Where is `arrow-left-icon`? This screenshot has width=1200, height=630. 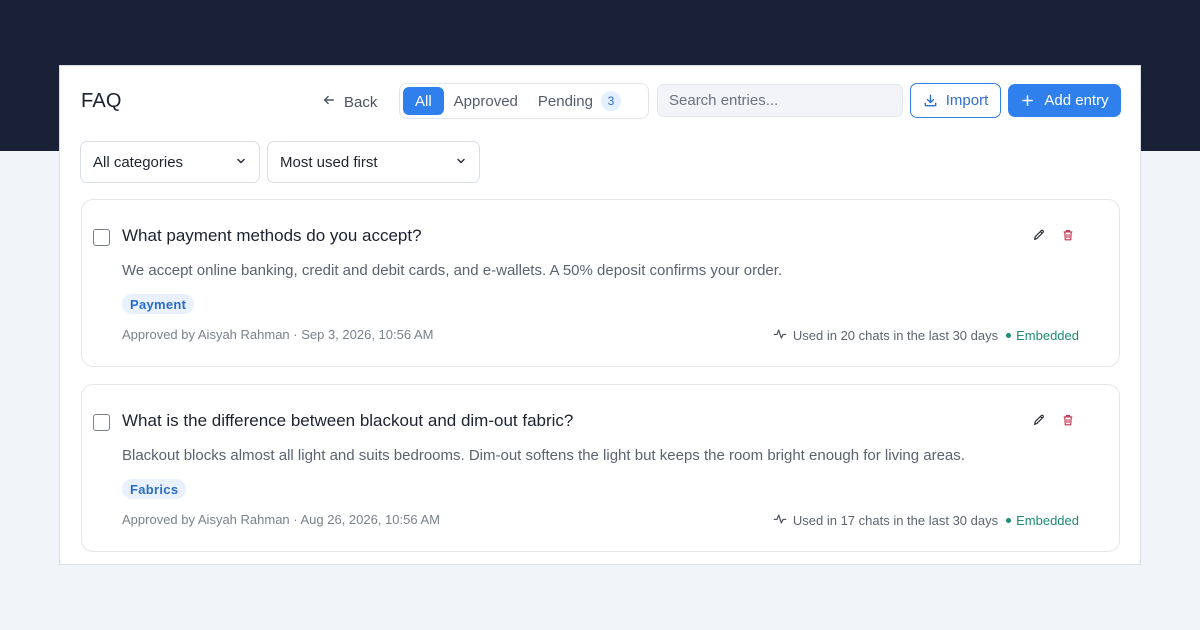 arrow-left-icon is located at coordinates (329, 102).